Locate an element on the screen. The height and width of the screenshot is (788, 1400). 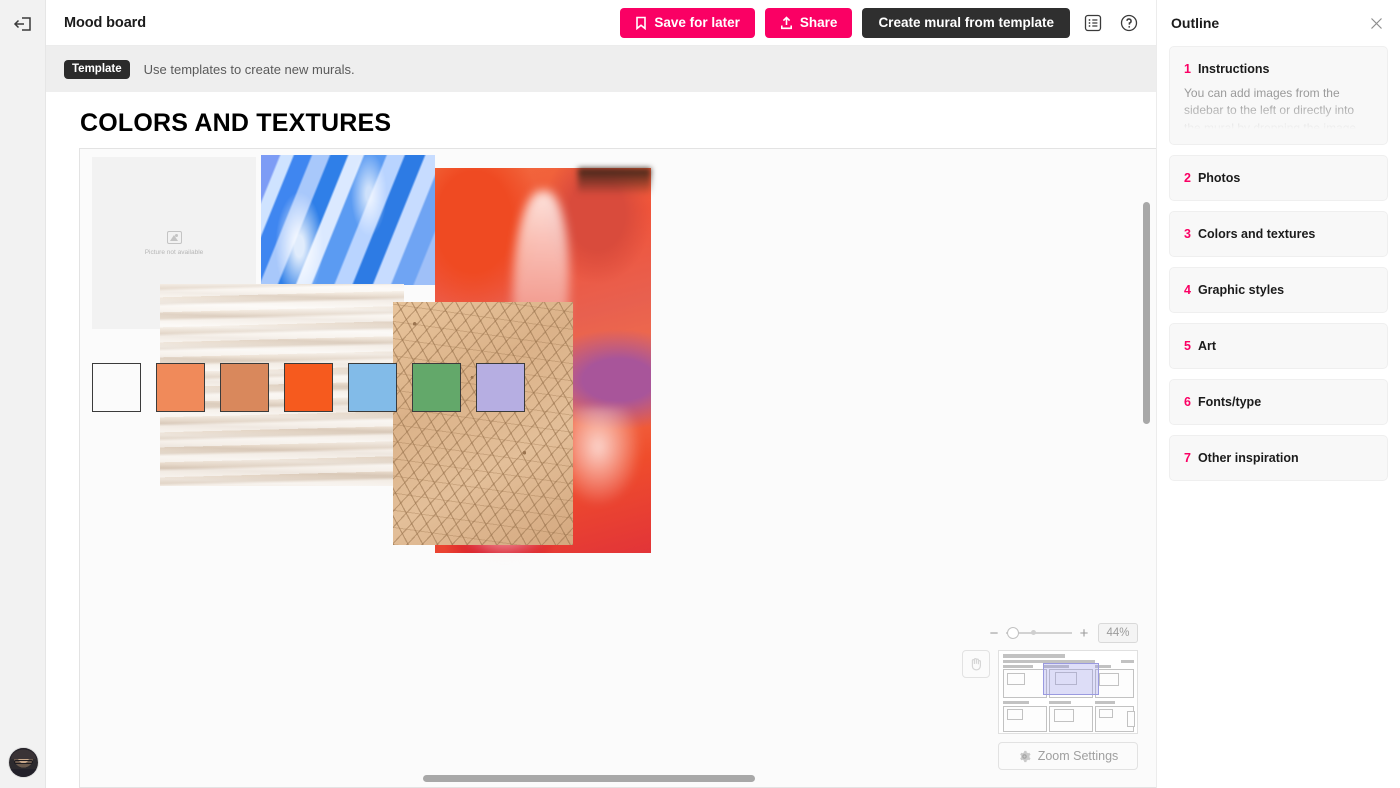
zoom-controls: − + 44% Zoom Settings is located at coordinates (1050, 696).